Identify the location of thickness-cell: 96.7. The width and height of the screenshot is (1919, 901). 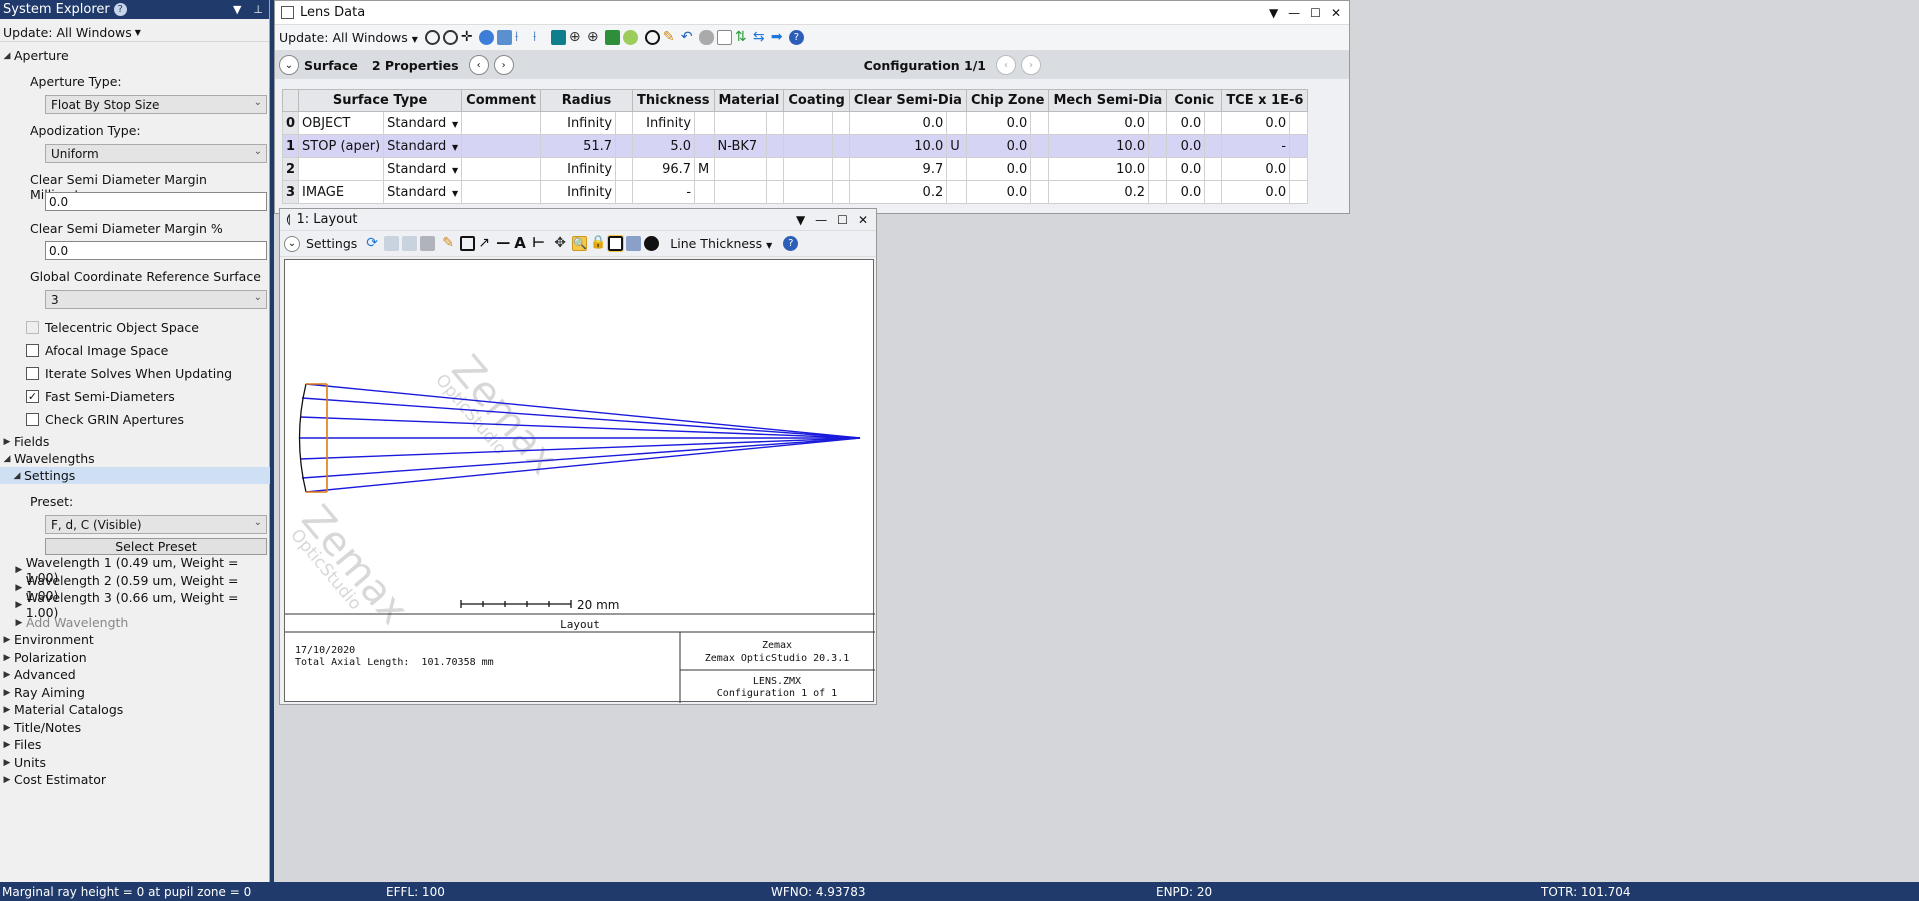
(664, 169).